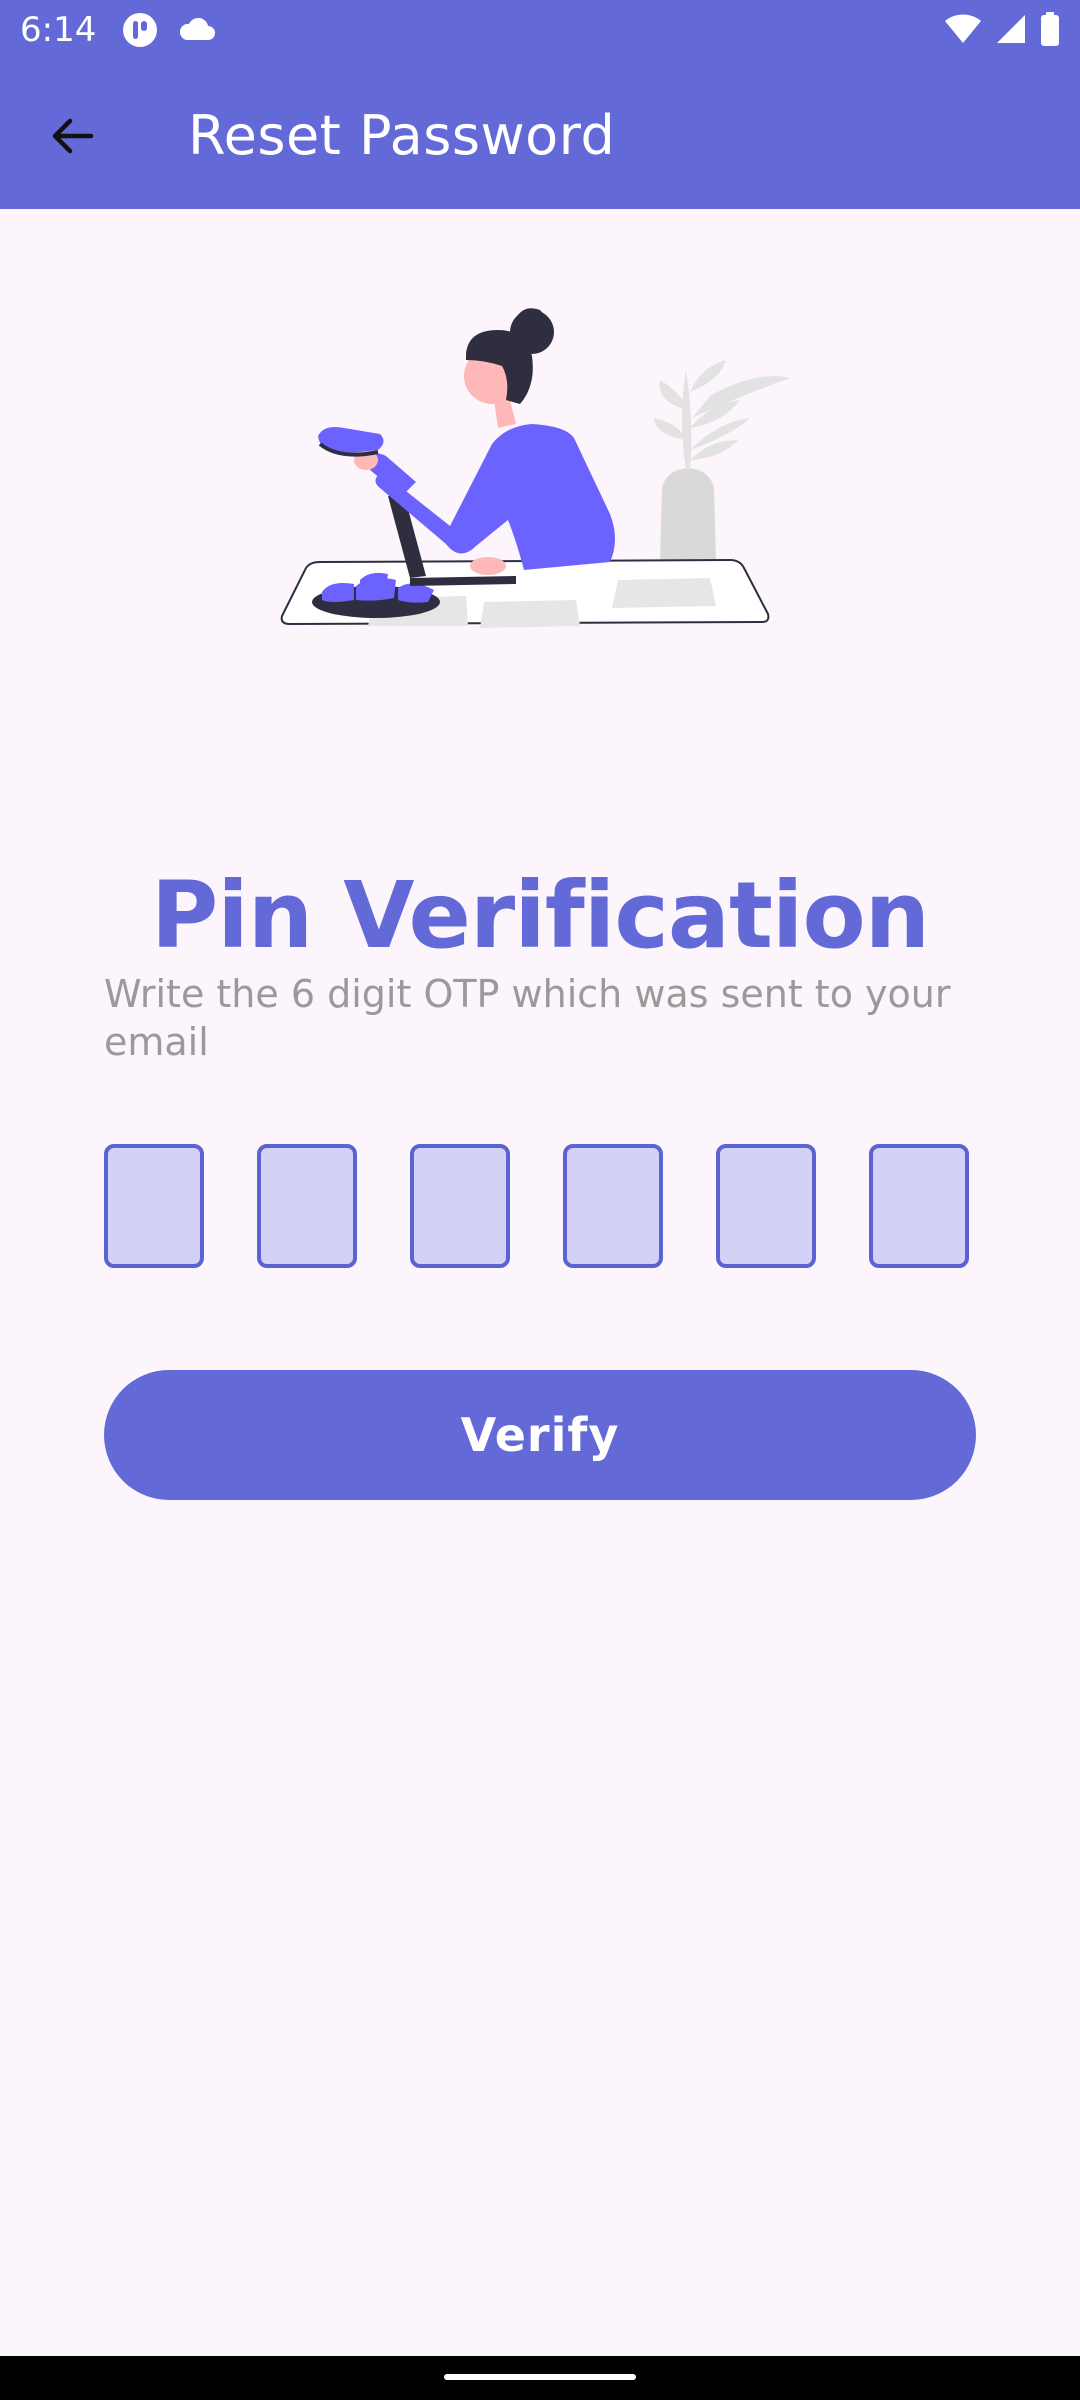  Describe the element at coordinates (540, 32) in the screenshot. I see `status-bar: 6:14` at that location.